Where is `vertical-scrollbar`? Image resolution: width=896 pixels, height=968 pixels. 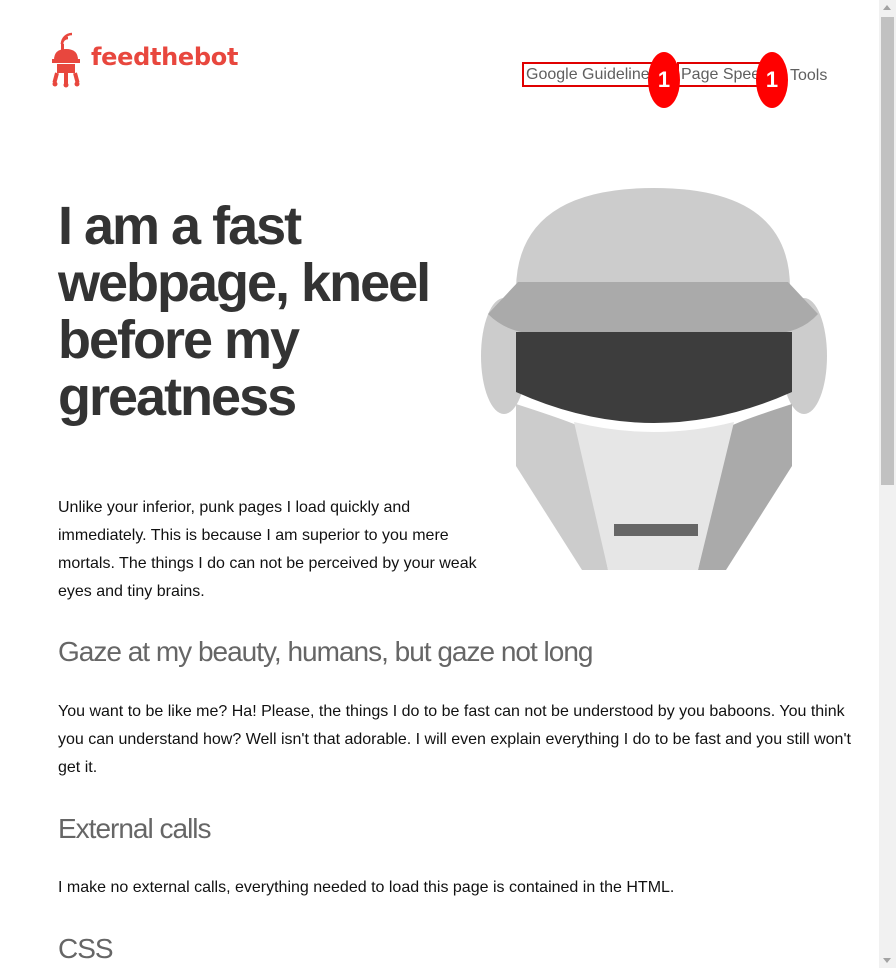
vertical-scrollbar is located at coordinates (887, 484).